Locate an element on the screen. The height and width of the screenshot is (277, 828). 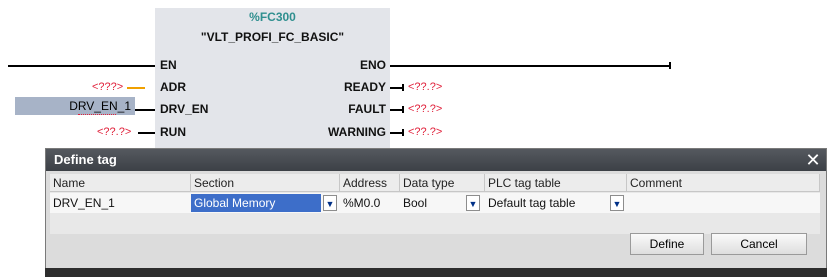
pin-en: EN is located at coordinates (168, 65).